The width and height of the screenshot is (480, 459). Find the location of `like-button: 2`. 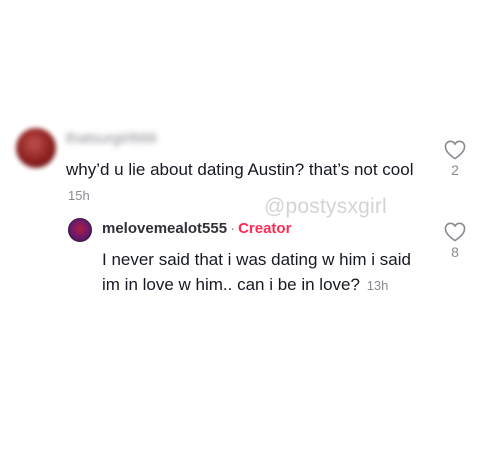

like-button: 2 is located at coordinates (455, 159).